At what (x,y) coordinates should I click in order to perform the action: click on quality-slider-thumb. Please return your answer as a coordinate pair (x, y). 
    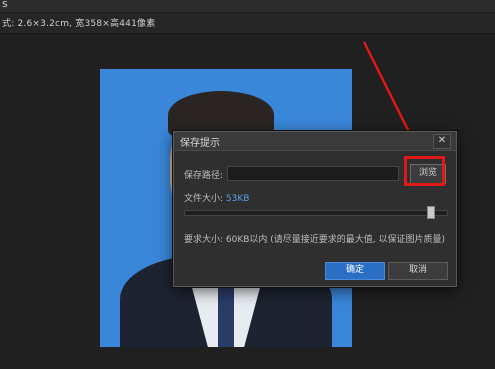
    Looking at the image, I should click on (431, 212).